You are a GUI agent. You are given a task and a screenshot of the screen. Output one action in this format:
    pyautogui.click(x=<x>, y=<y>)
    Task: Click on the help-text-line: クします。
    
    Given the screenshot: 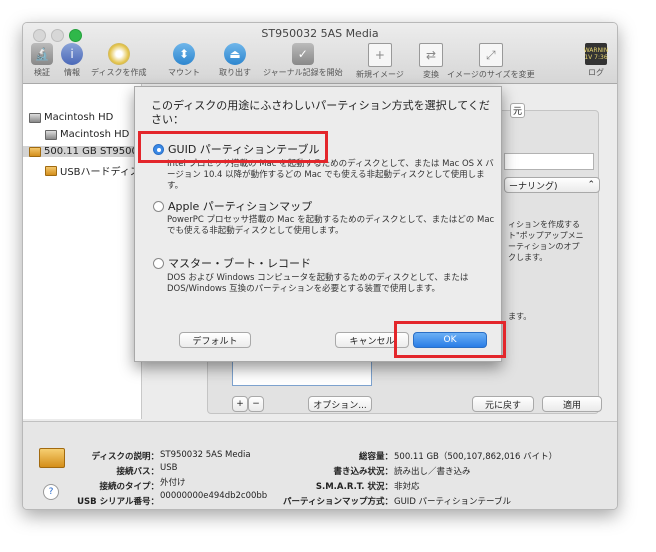 What is the action you would take?
    pyautogui.click(x=528, y=257)
    